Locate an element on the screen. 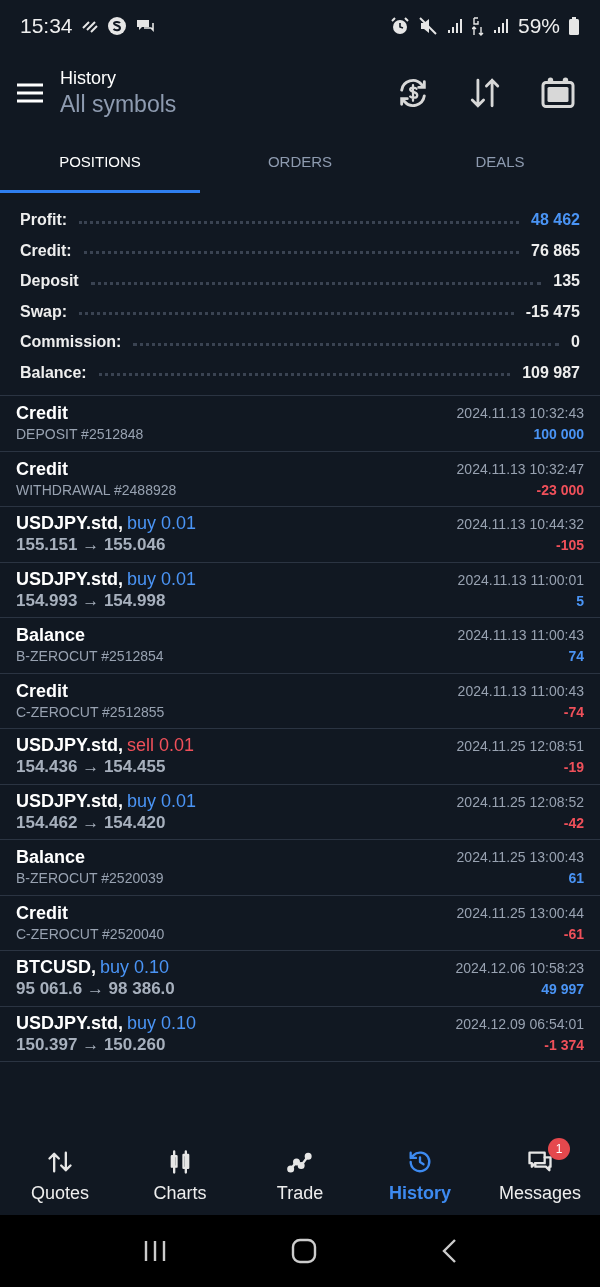  deal-side: sell 0.01 is located at coordinates (161, 745).